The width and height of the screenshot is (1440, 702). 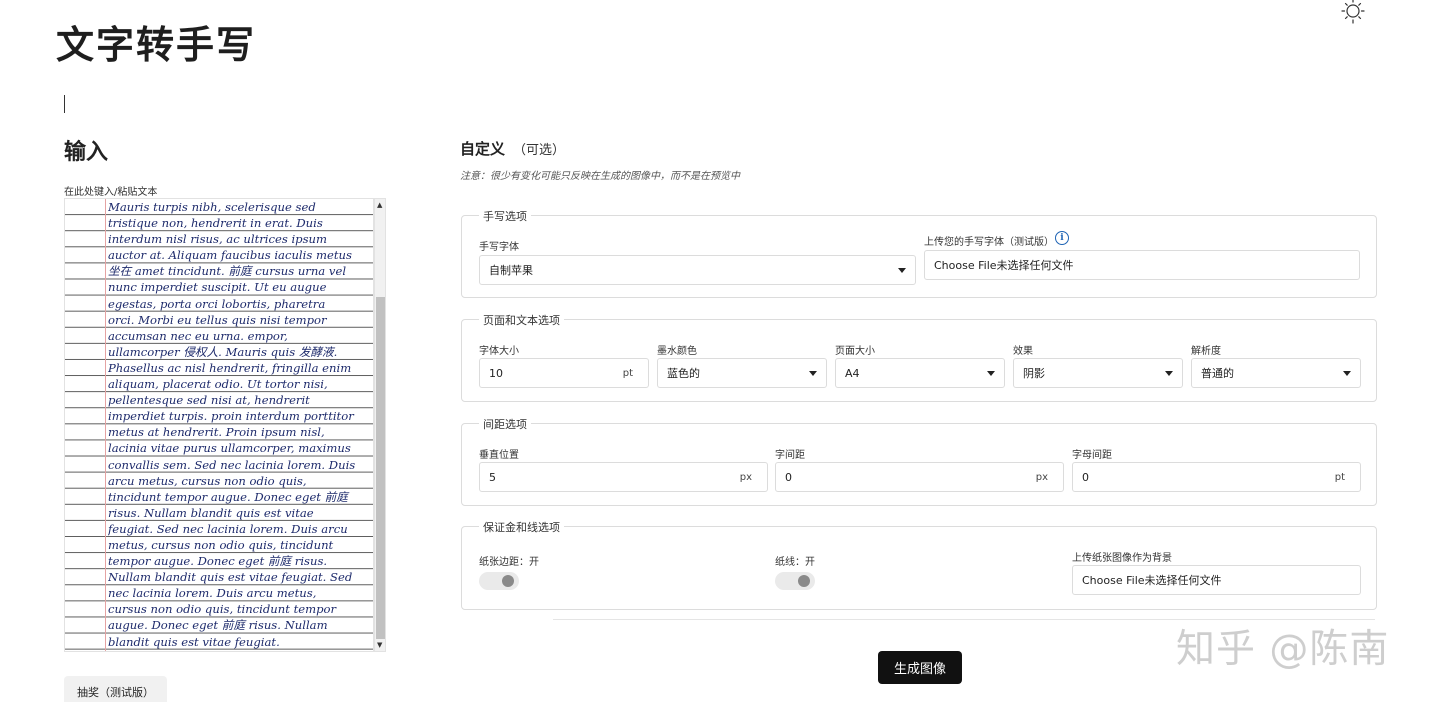 What do you see at coordinates (795, 581) in the screenshot?
I see `paper-lines-toggle` at bounding box center [795, 581].